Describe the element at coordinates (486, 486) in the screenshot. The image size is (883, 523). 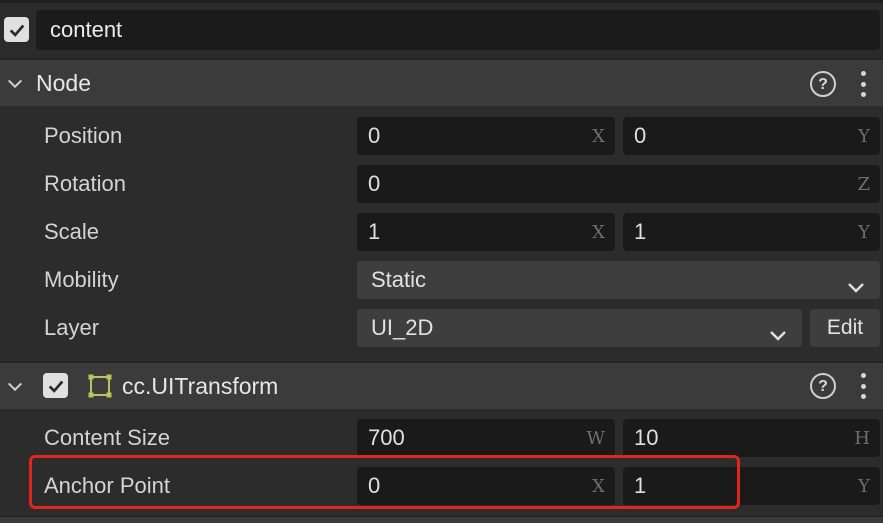
I see `anchor-point-x-input: 0 X` at that location.